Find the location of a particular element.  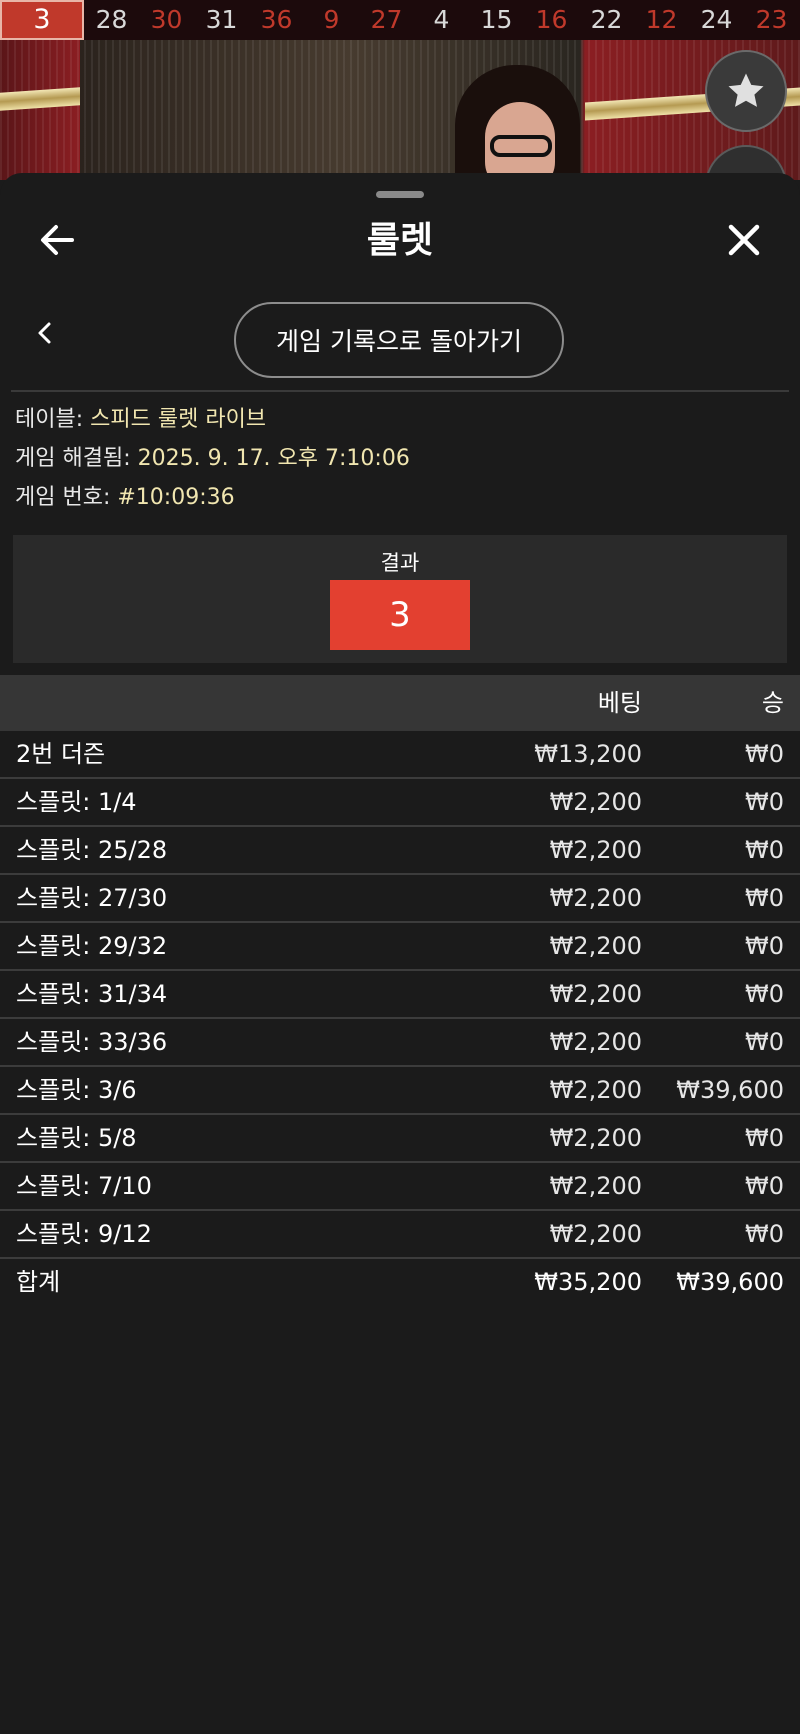

favorite-button is located at coordinates (746, 91).